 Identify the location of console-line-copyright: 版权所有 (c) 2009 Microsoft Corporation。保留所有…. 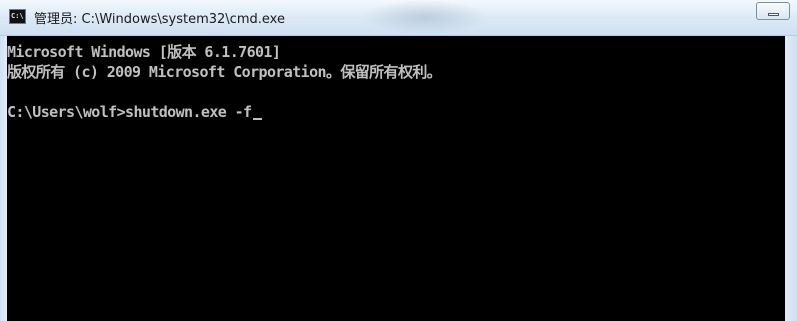
(224, 72).